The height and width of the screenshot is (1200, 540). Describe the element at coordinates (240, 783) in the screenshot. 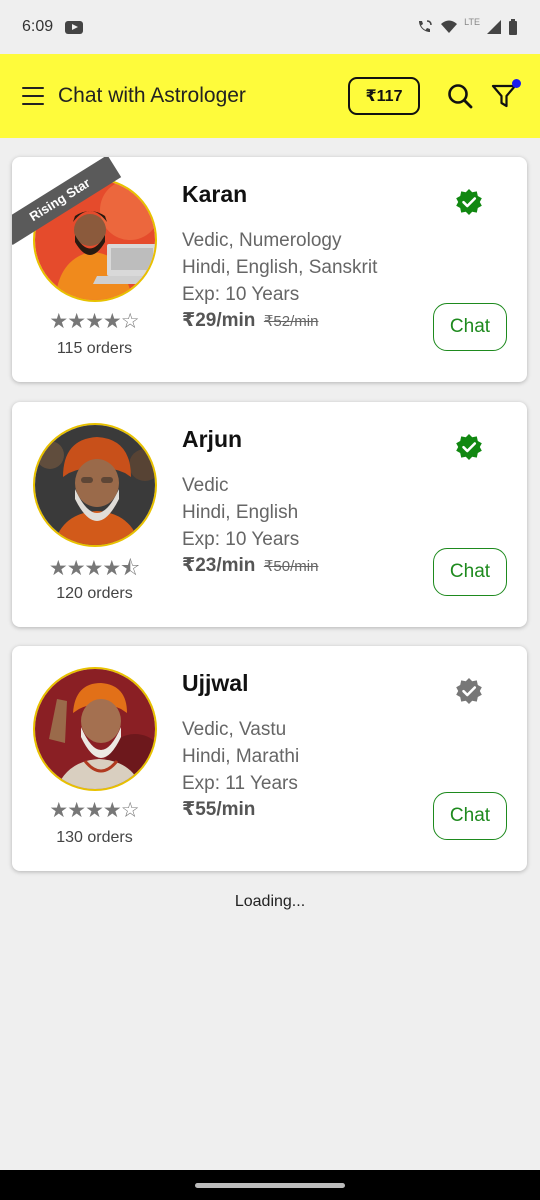

I see `astrologer-experience: Exp: 11 Years` at that location.